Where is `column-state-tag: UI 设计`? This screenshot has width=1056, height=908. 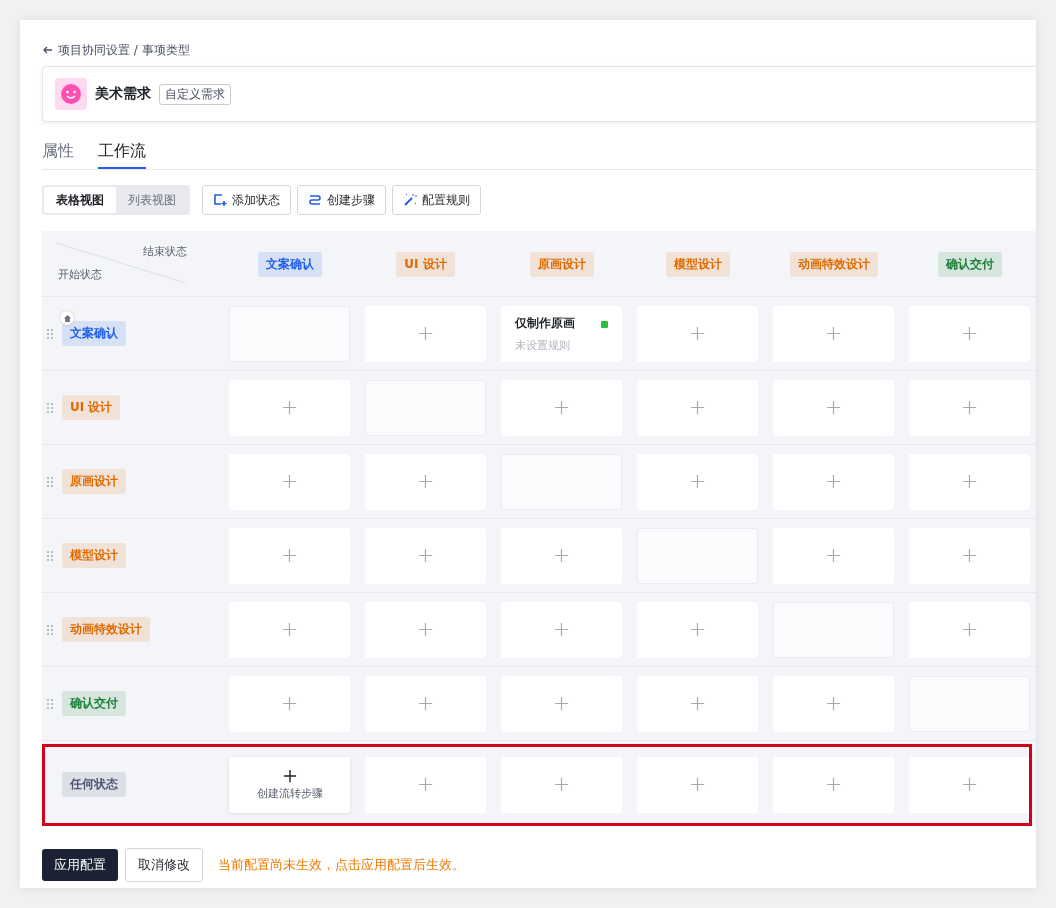
column-state-tag: UI 设计 is located at coordinates (425, 264).